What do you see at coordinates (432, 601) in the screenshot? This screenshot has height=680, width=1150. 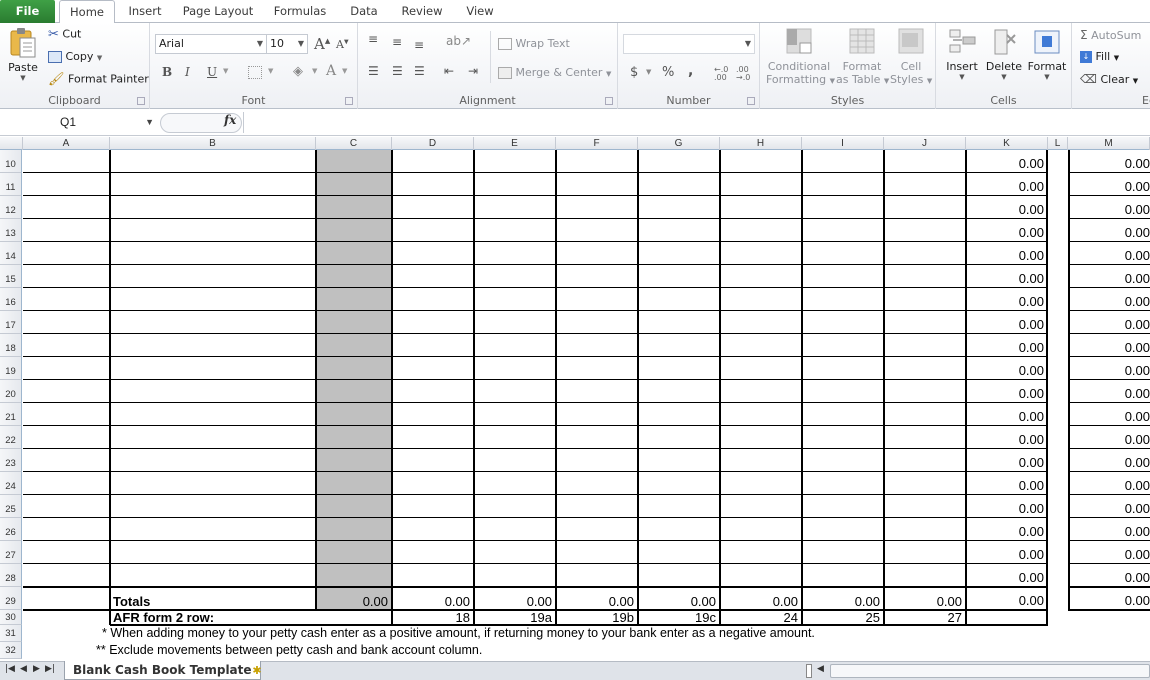 I see `totals-d: 0.00` at bounding box center [432, 601].